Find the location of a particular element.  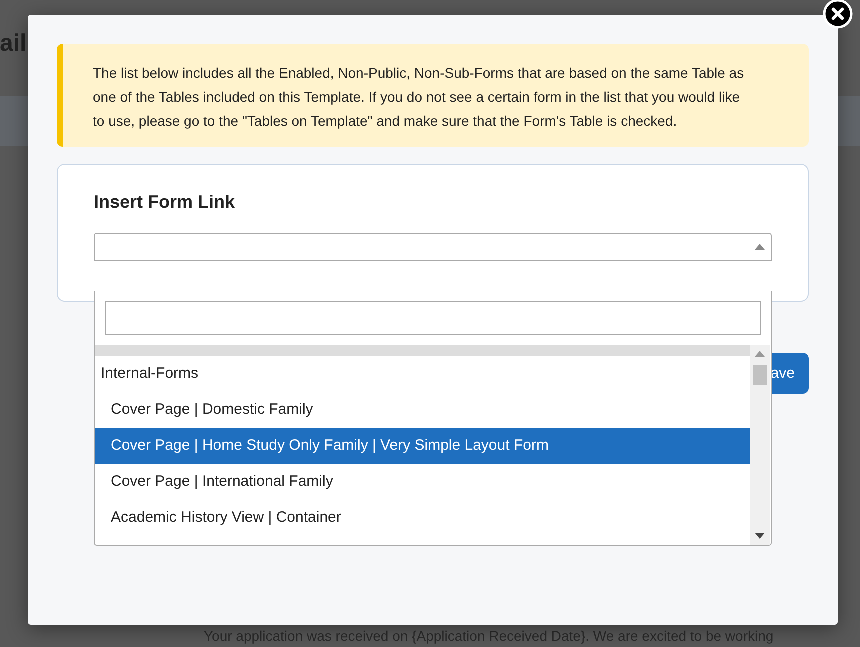

close-button is located at coordinates (838, 14).